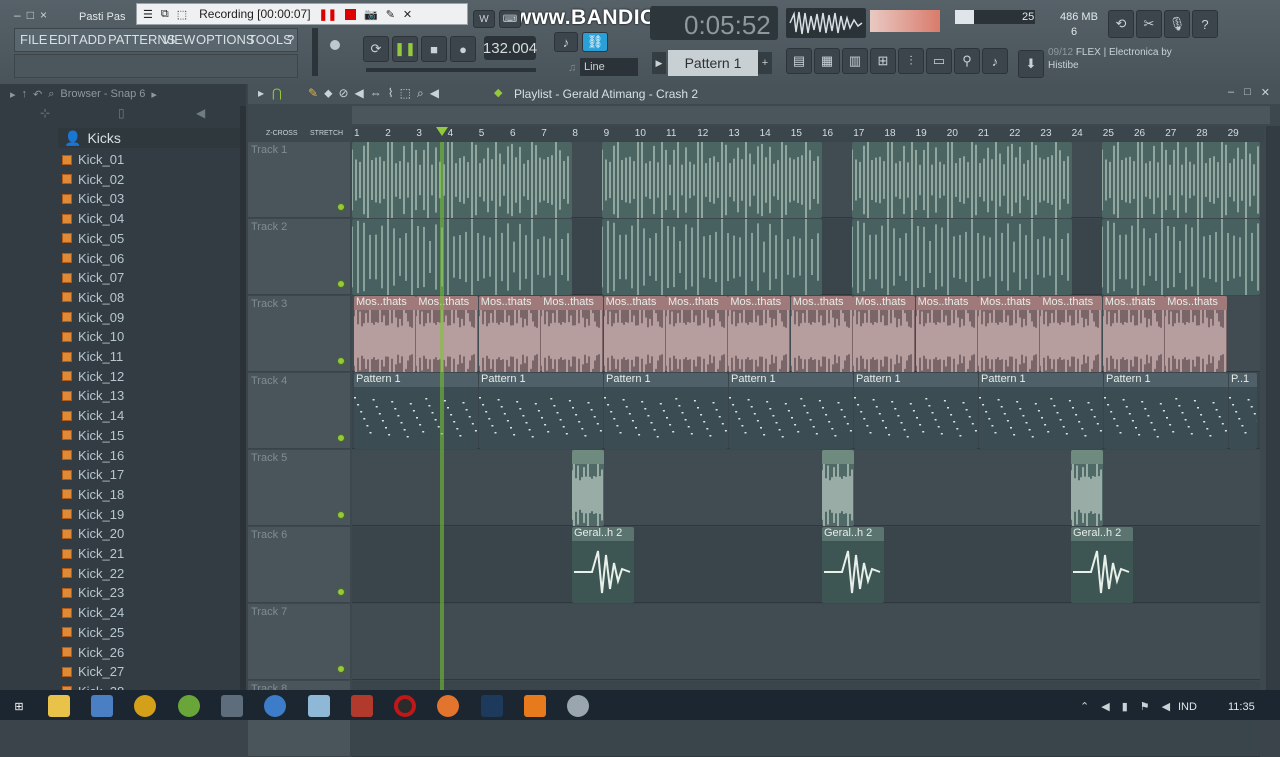 This screenshot has height=757, width=1280. I want to click on sample-list-item: Kick_26, so click(93, 652).